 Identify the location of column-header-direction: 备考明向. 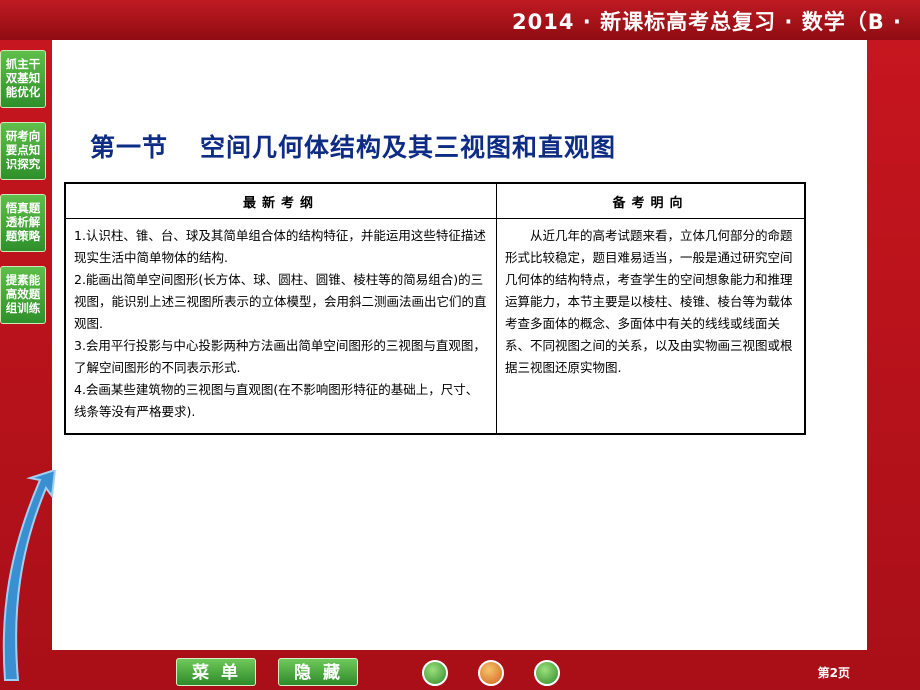
(651, 200).